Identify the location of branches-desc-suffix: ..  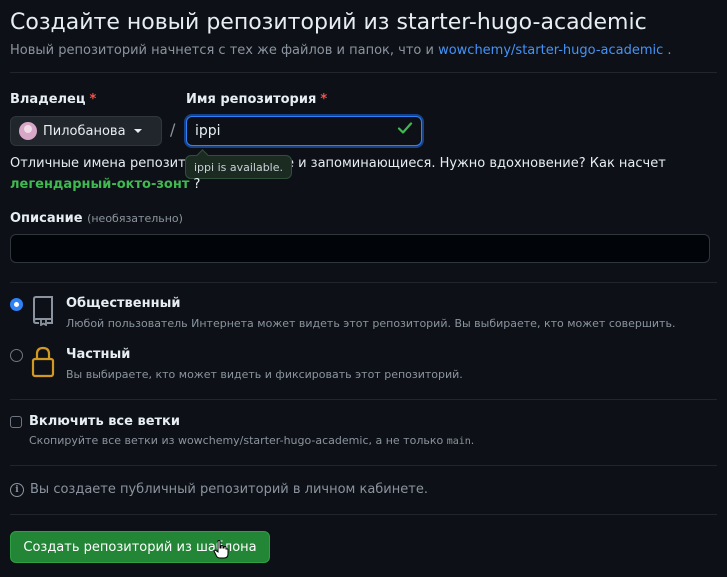
(472, 440).